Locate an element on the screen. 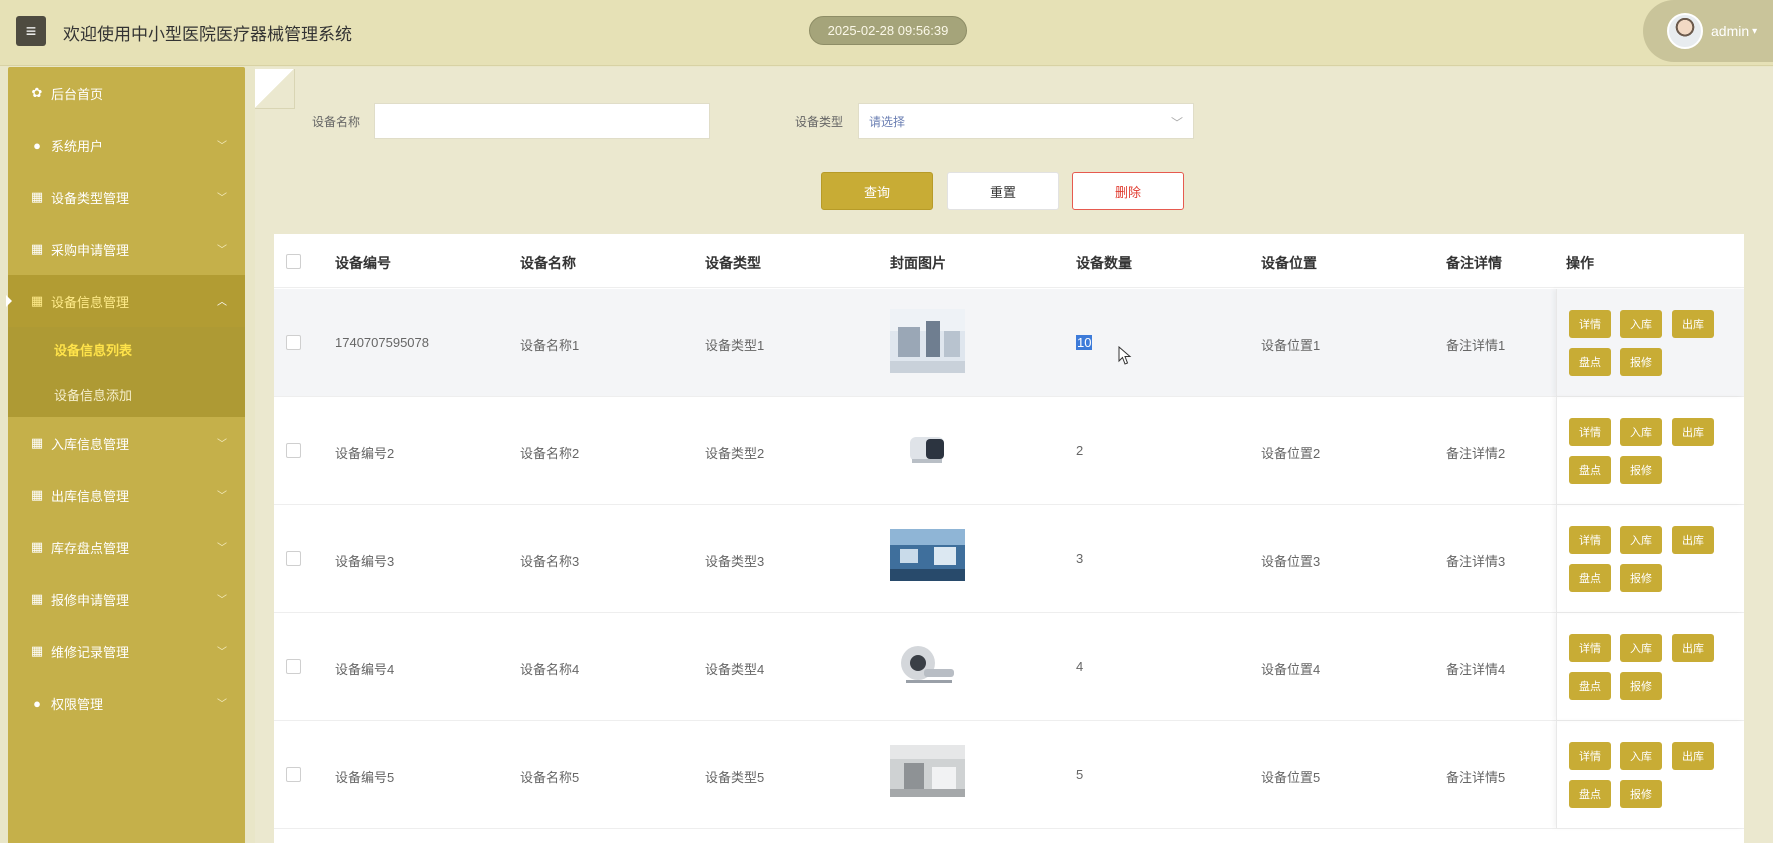 This screenshot has height=843, width=1773. device-location: 设备位置1 is located at coordinates (1291, 345).